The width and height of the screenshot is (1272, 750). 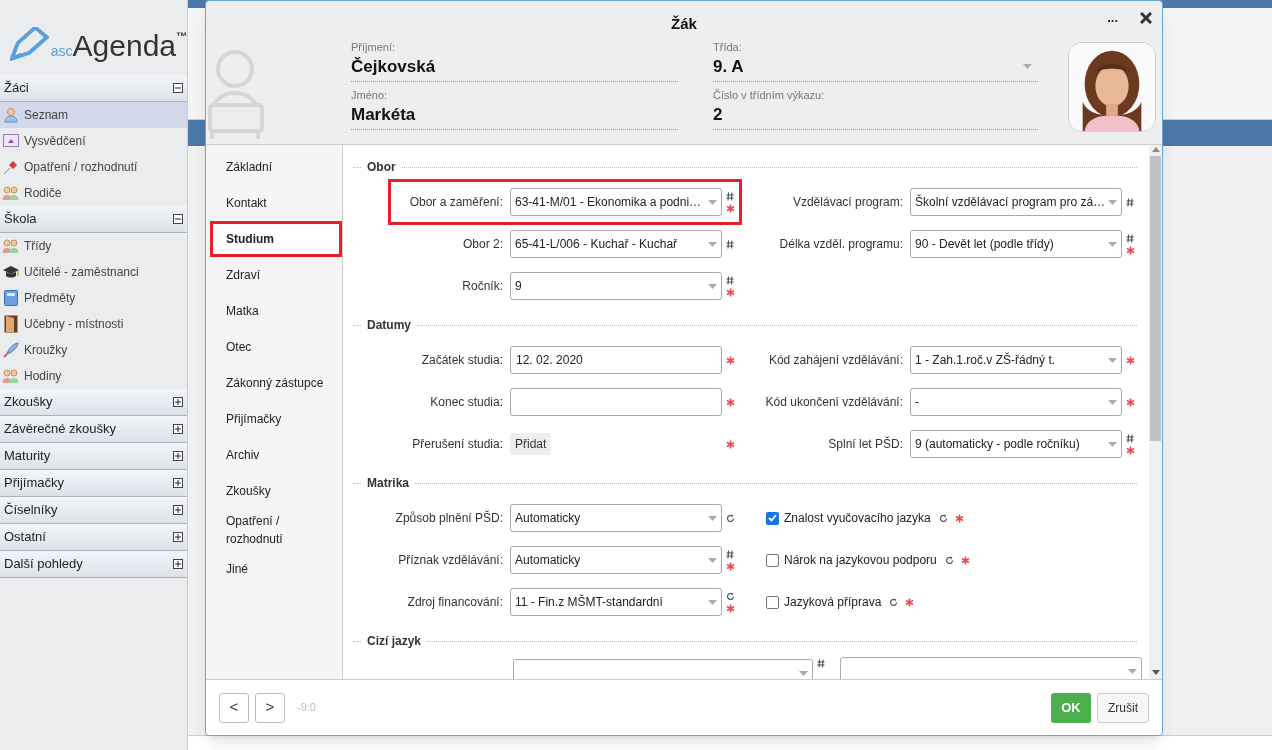 I want to click on date-field, so click(x=616, y=402).